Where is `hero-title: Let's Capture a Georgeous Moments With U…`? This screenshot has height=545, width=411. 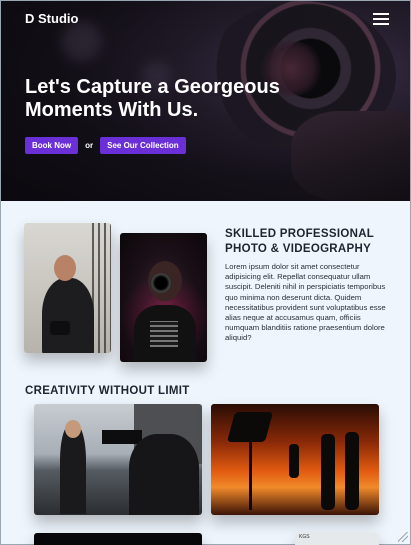
hero-title: Let's Capture a Georgeous Moments With U… is located at coordinates (152, 98).